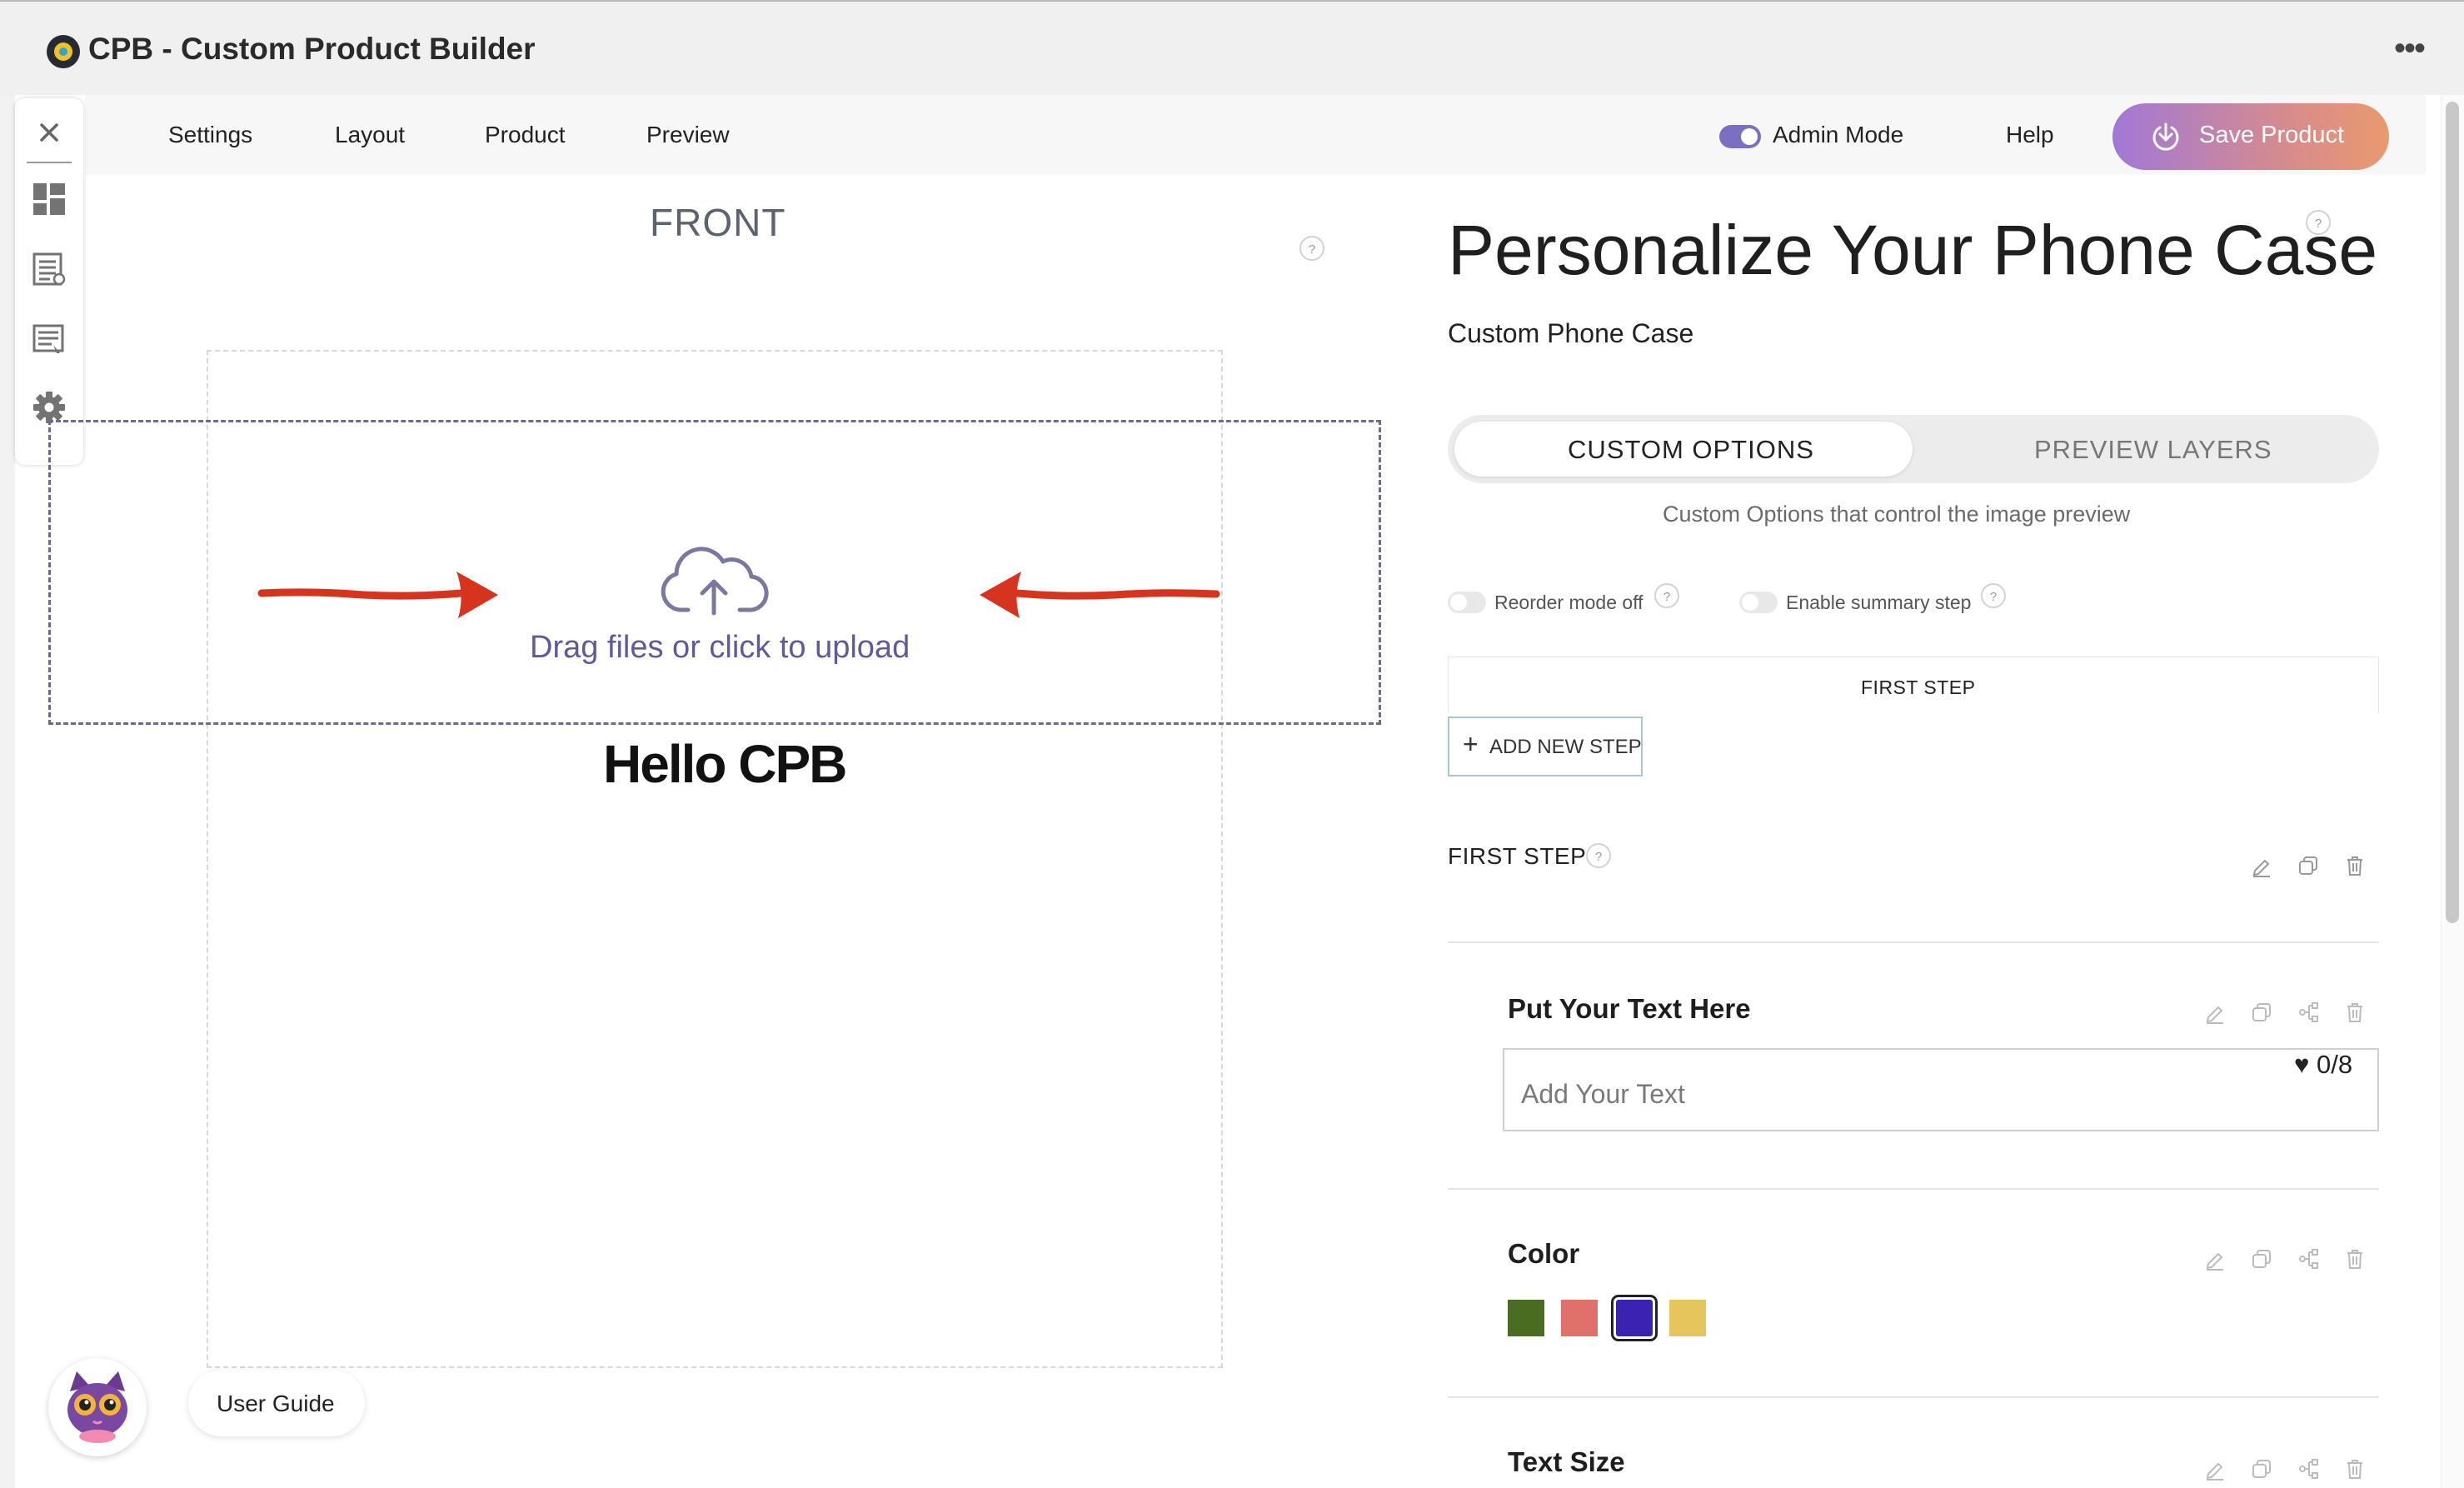 This screenshot has height=1488, width=2464. What do you see at coordinates (1740, 136) in the screenshot?
I see `admin-mode-toggle` at bounding box center [1740, 136].